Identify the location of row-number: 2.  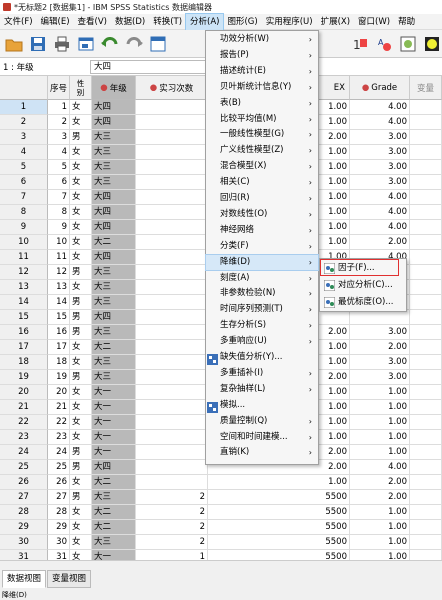
(24, 122).